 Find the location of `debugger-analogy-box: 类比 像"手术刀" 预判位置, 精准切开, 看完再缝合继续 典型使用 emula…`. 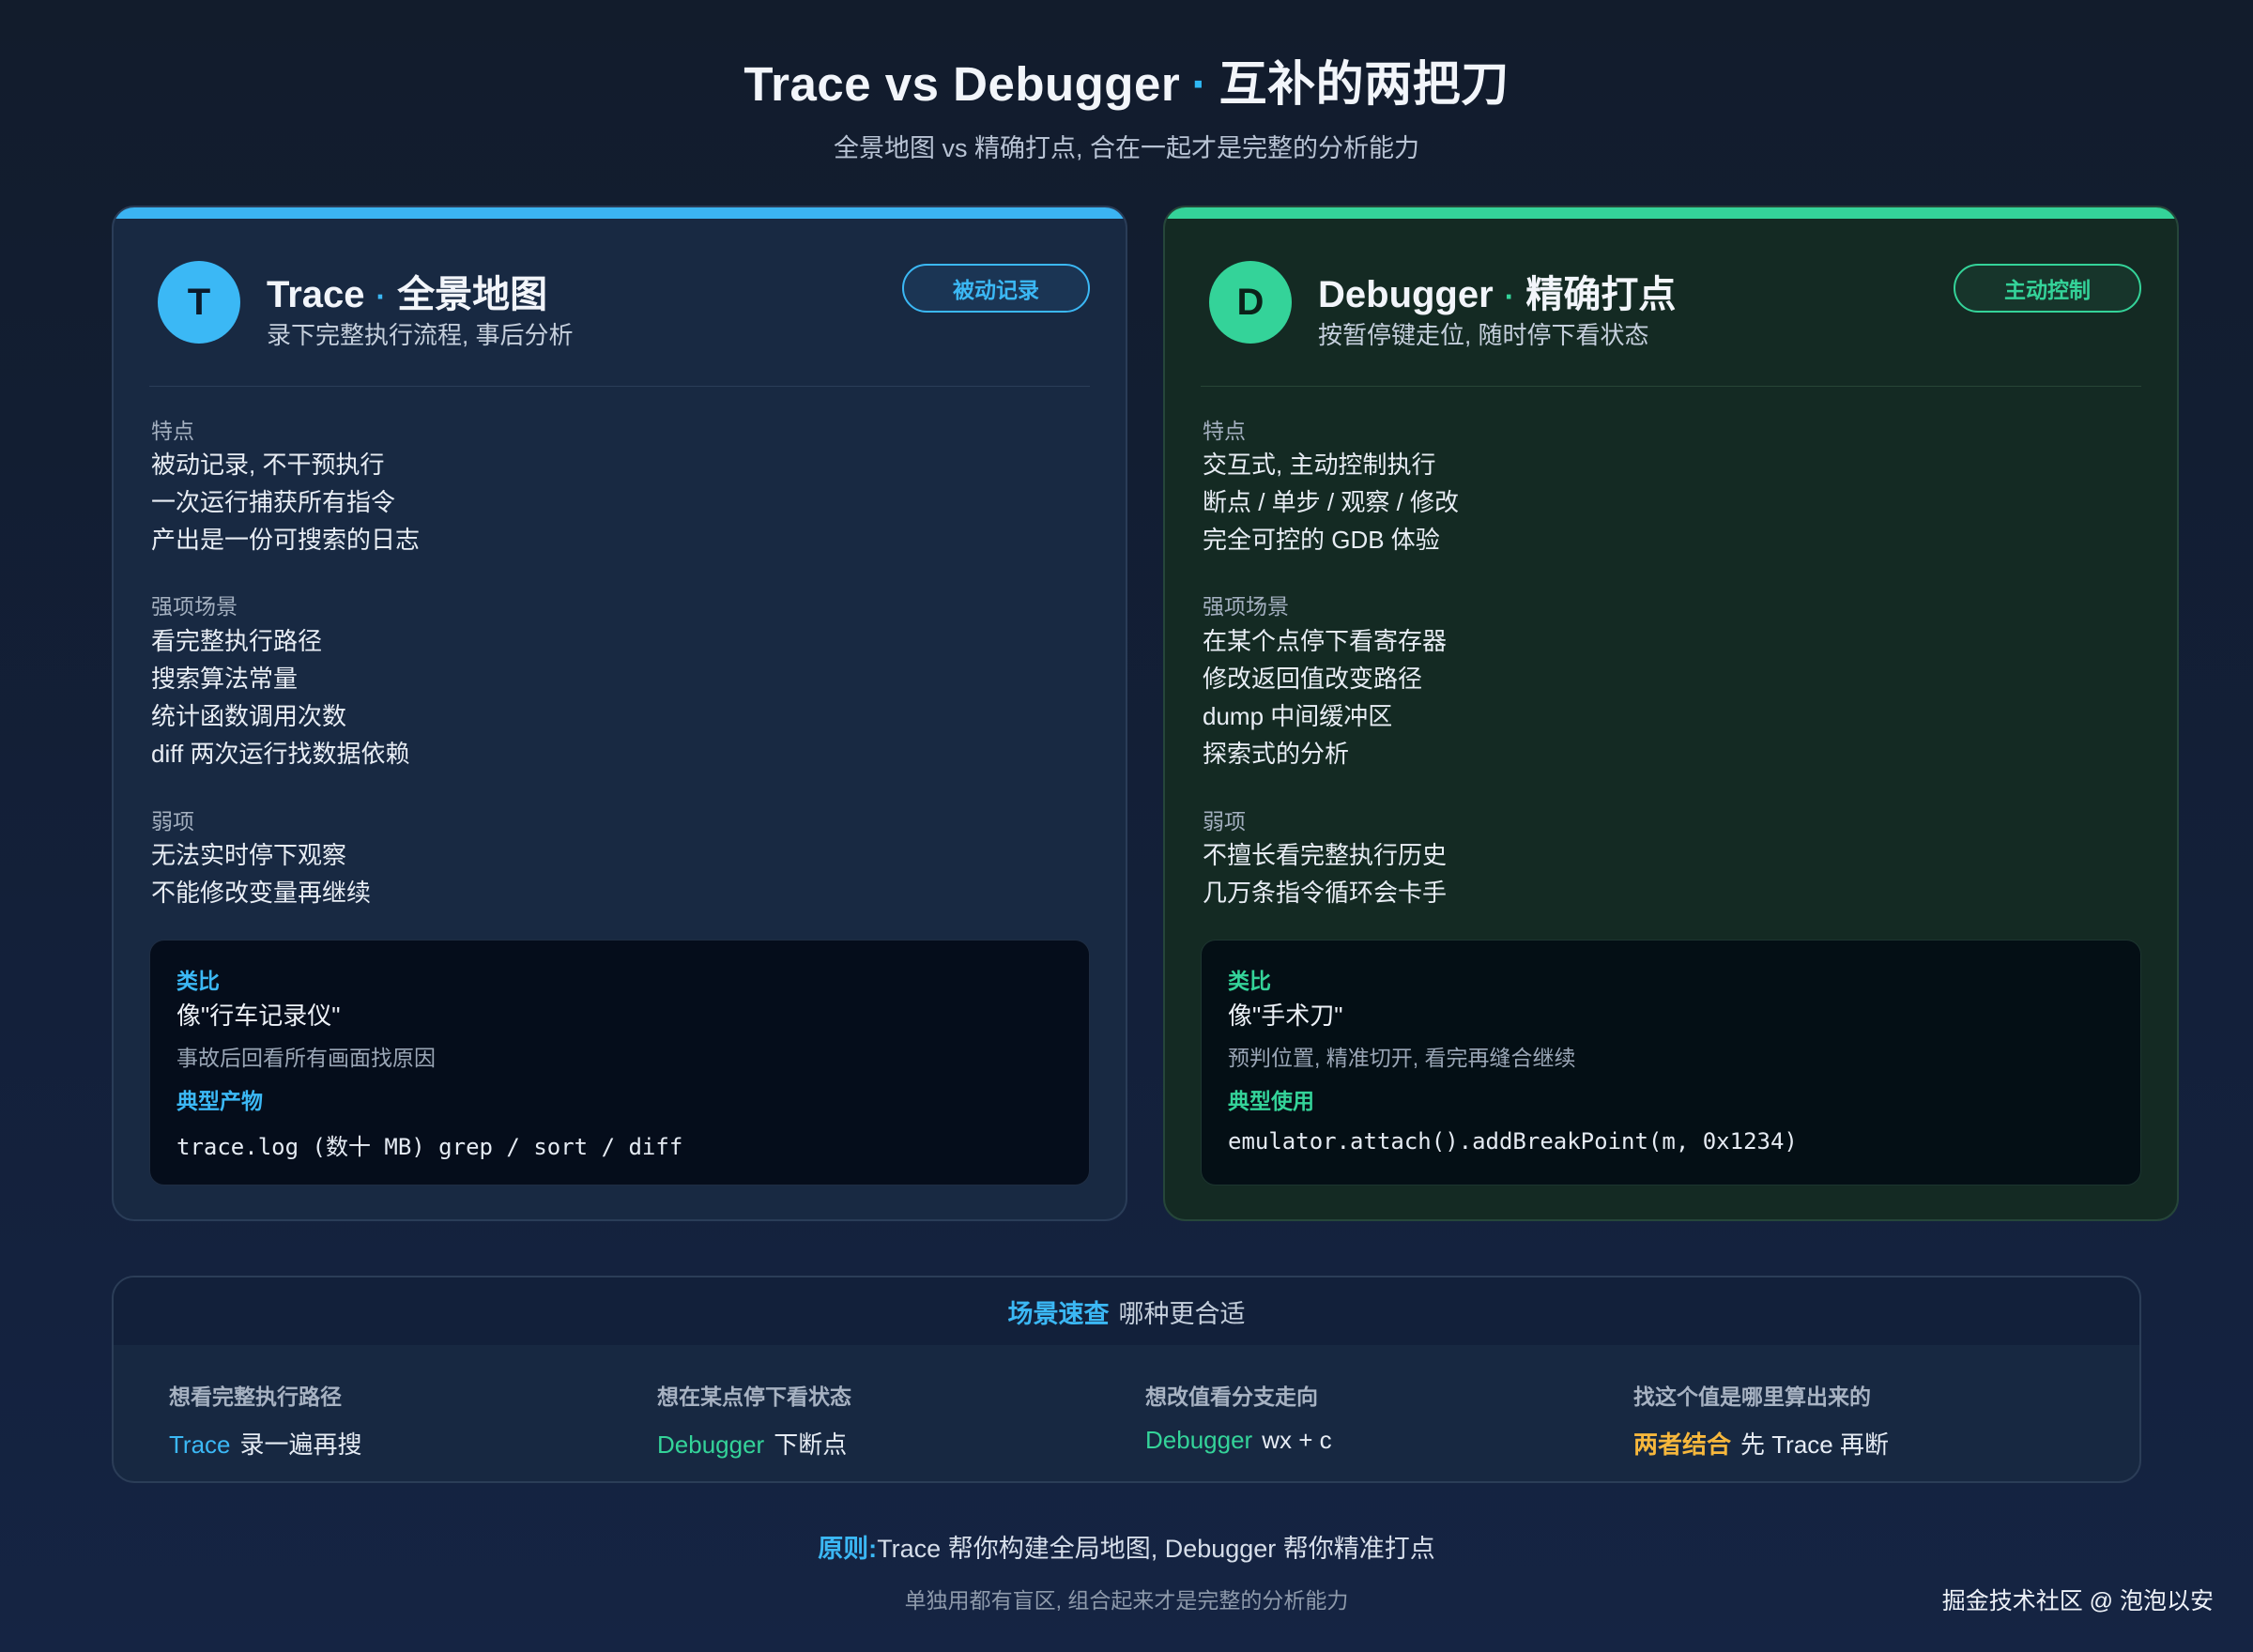

debugger-analogy-box: 类比 像"手术刀" 预判位置, 精准切开, 看完再缝合继续 典型使用 emula… is located at coordinates (1671, 1062).